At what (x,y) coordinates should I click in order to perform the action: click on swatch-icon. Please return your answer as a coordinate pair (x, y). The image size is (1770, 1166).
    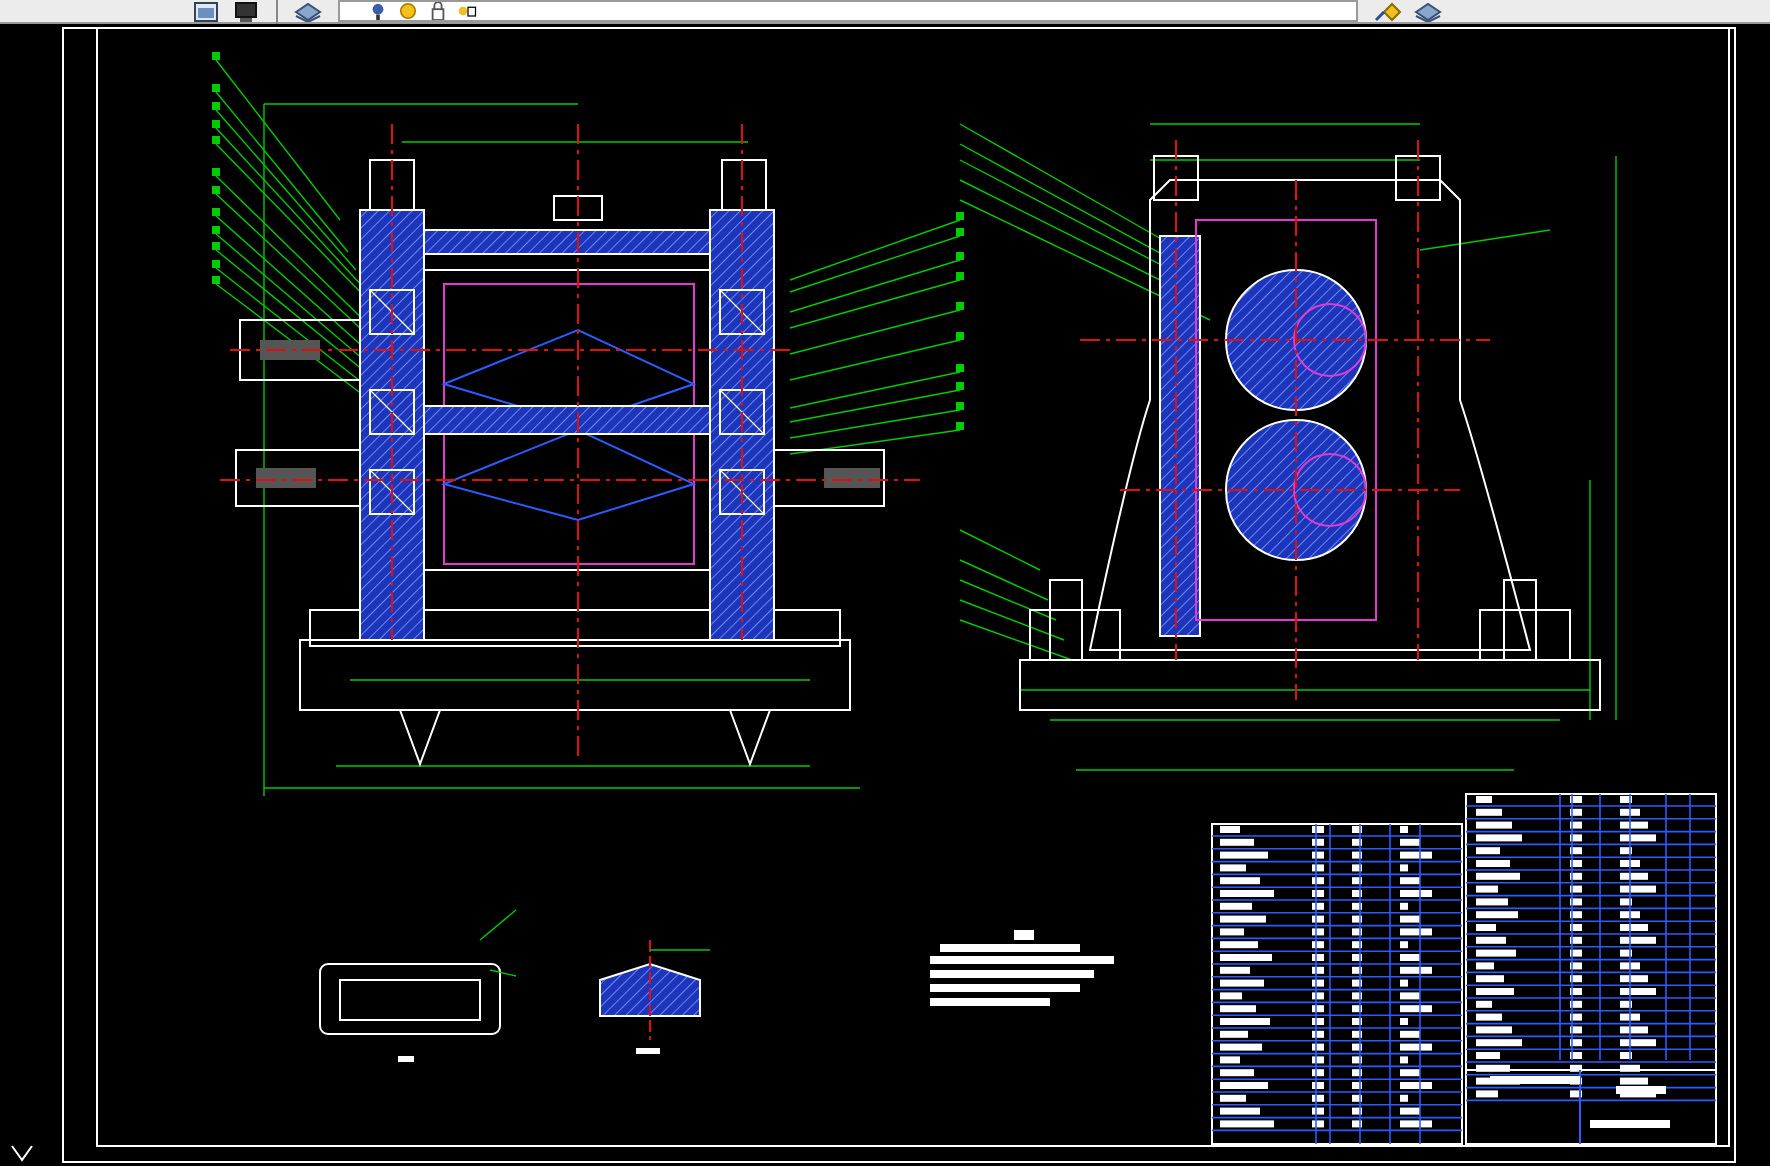
    Looking at the image, I should click on (468, 11).